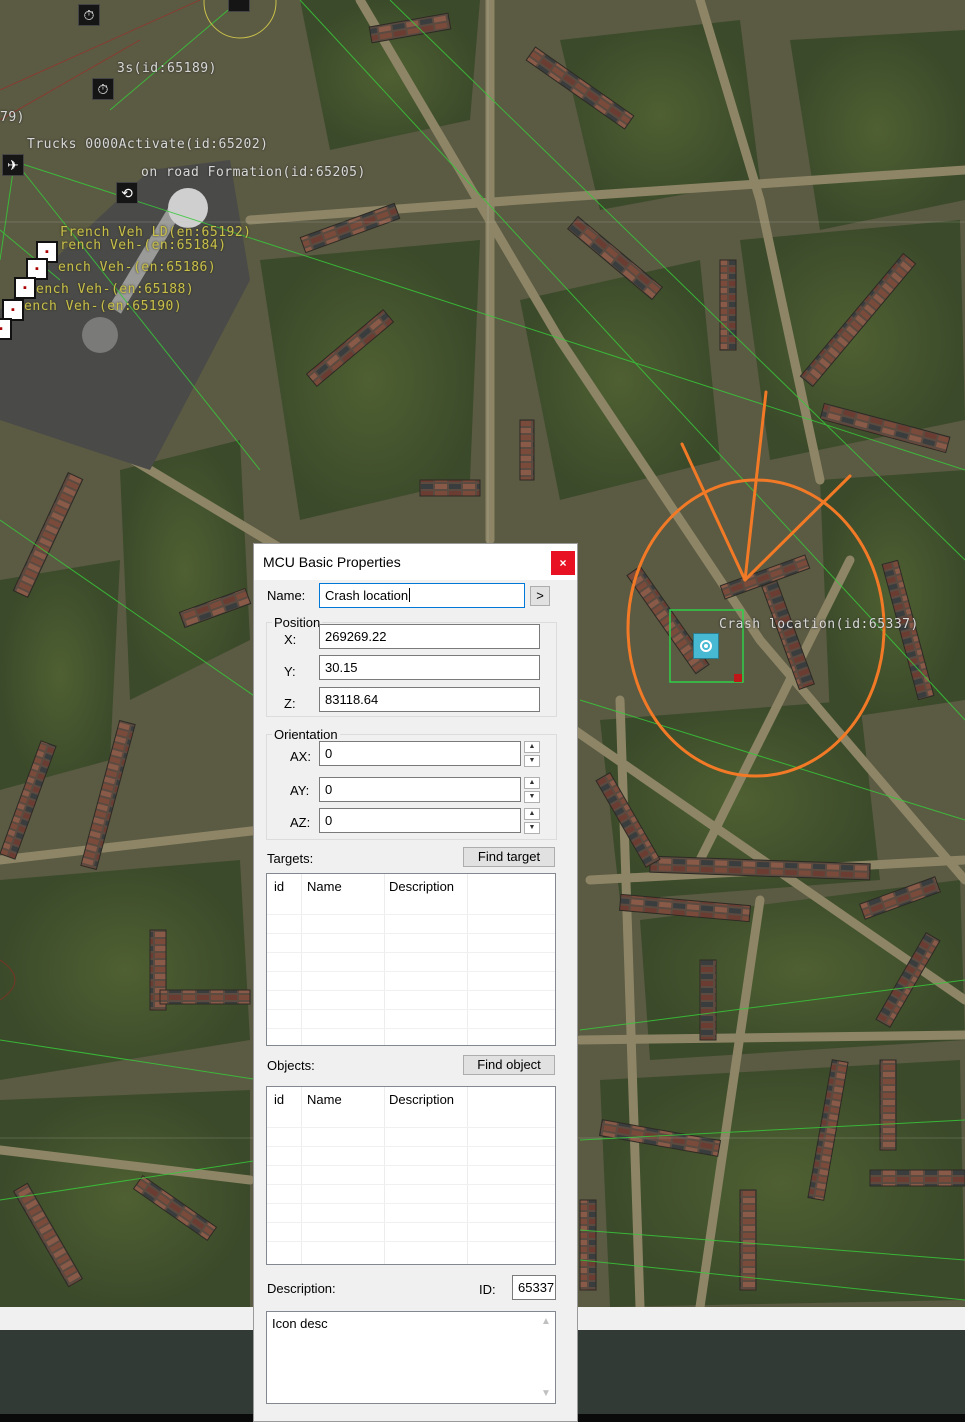 Image resolution: width=965 pixels, height=1422 pixels. Describe the element at coordinates (415, 562) in the screenshot. I see `dialog-titlebar: MCU Basic Properties` at that location.